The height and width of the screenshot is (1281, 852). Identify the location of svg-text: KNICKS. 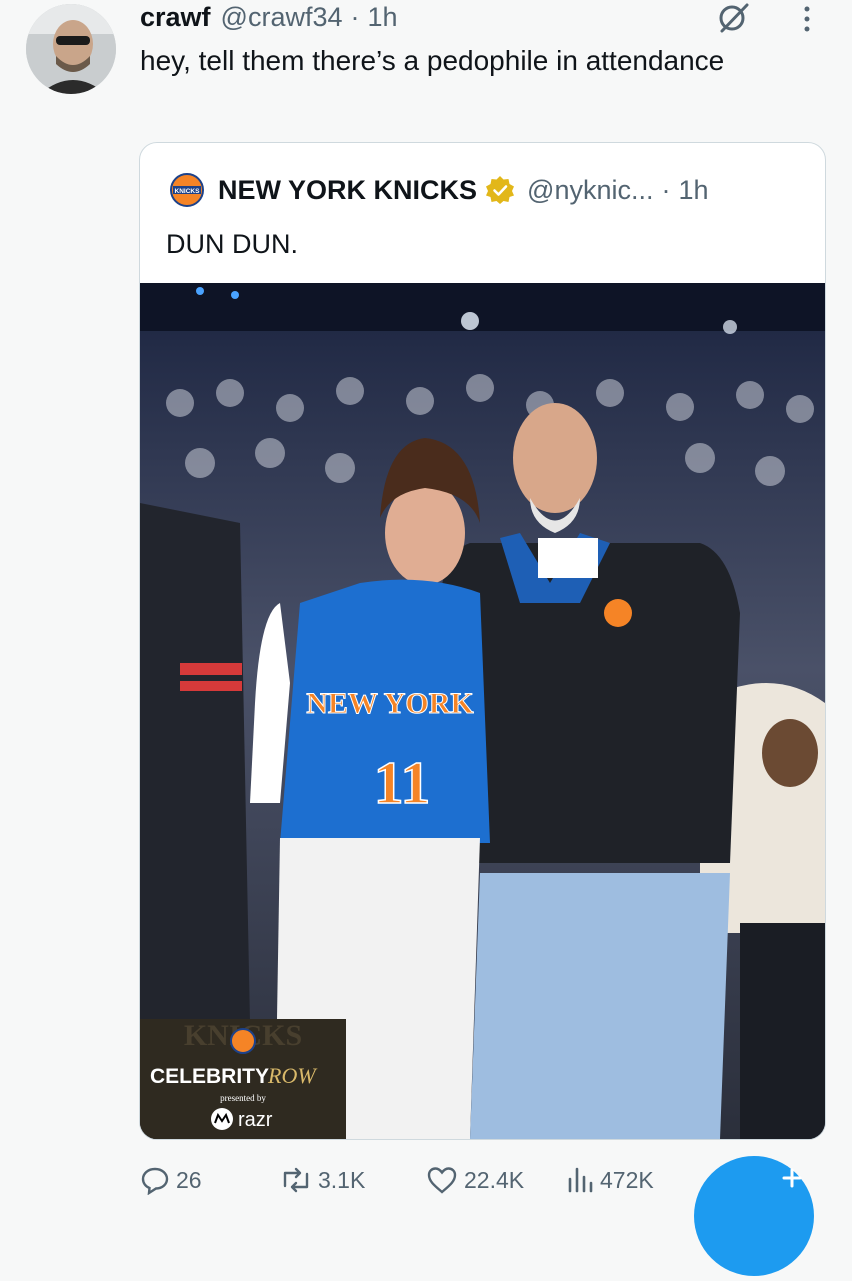
(188, 191).